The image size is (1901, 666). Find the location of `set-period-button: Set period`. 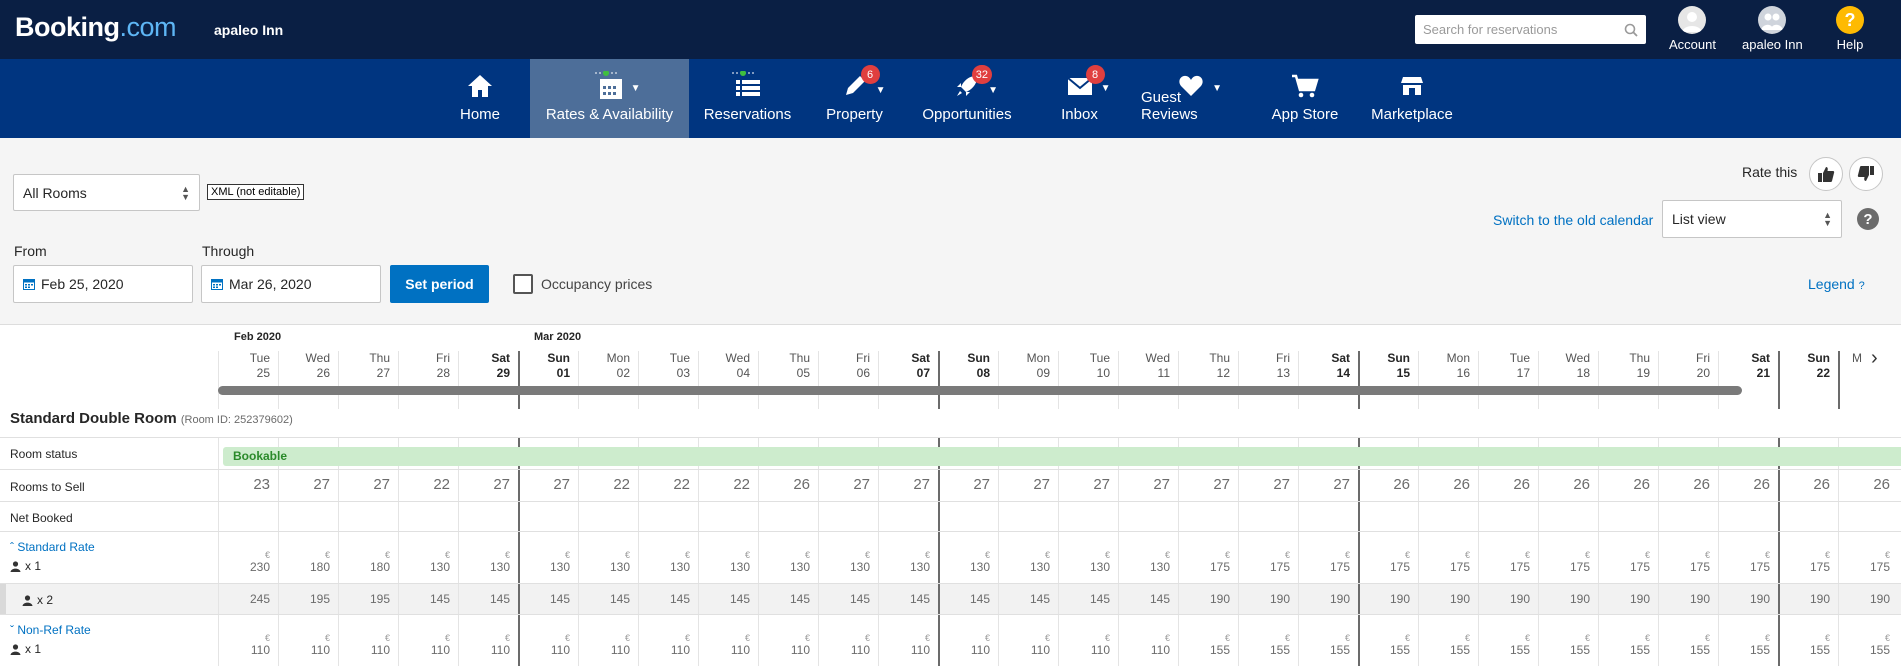

set-period-button: Set period is located at coordinates (439, 284).